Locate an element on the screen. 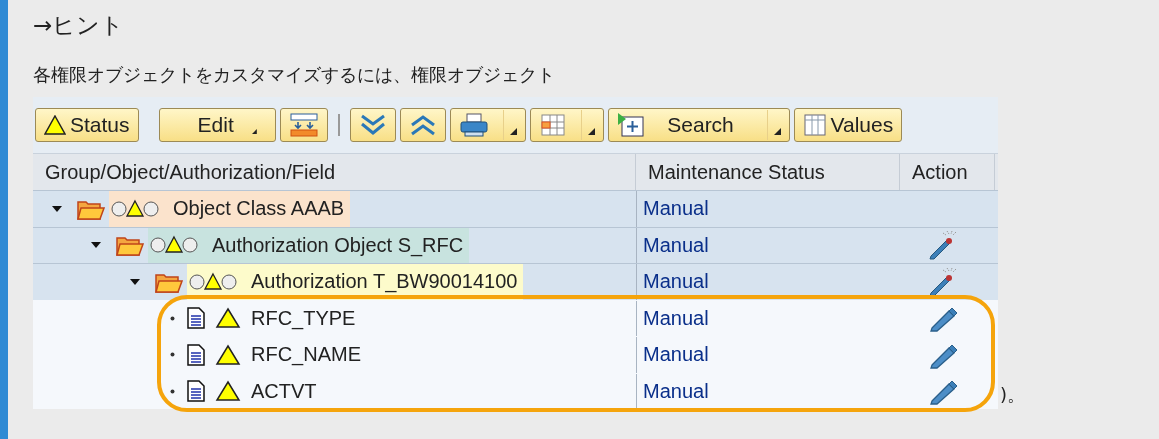 The image size is (1159, 439). field-name: ACTVT is located at coordinates (284, 391).